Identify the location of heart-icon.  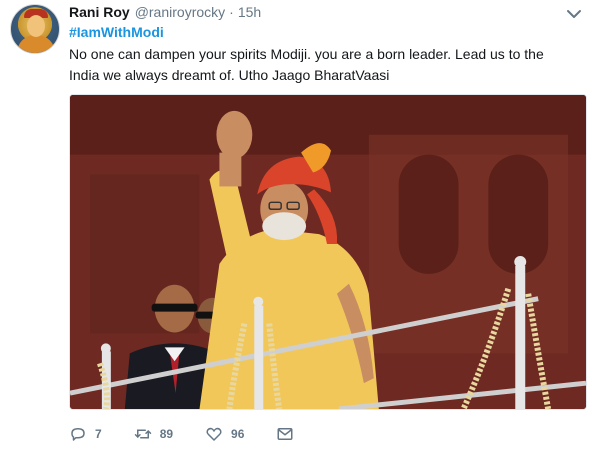
(214, 434).